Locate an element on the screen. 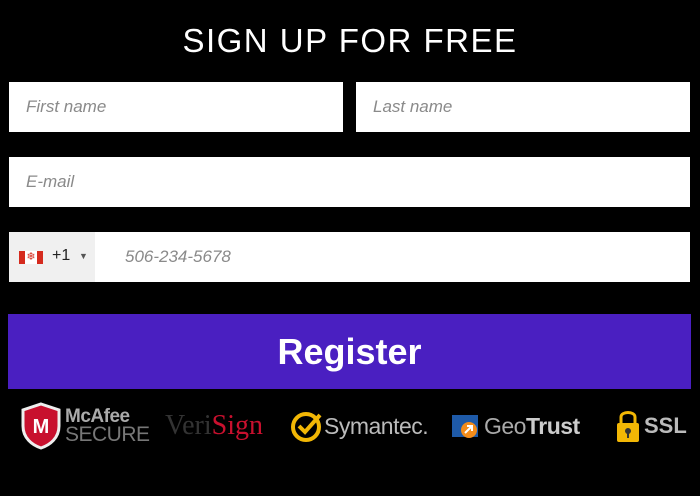  svg-text: M is located at coordinates (41, 427).